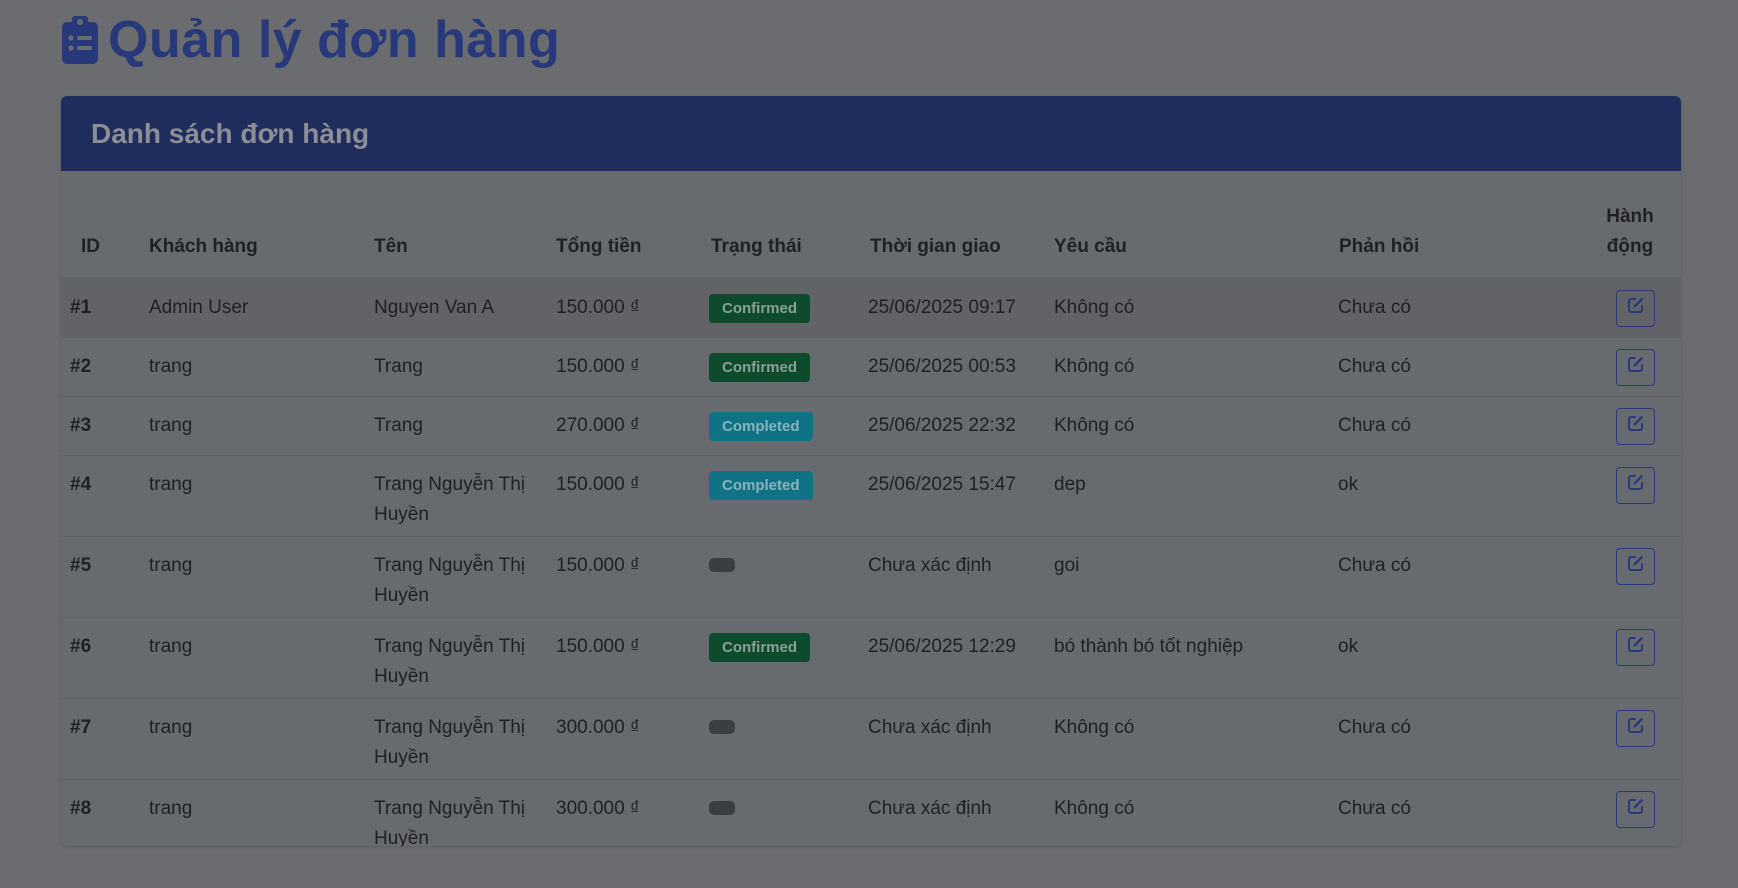 The height and width of the screenshot is (888, 1738). I want to click on cell-id: #5, so click(100, 577).